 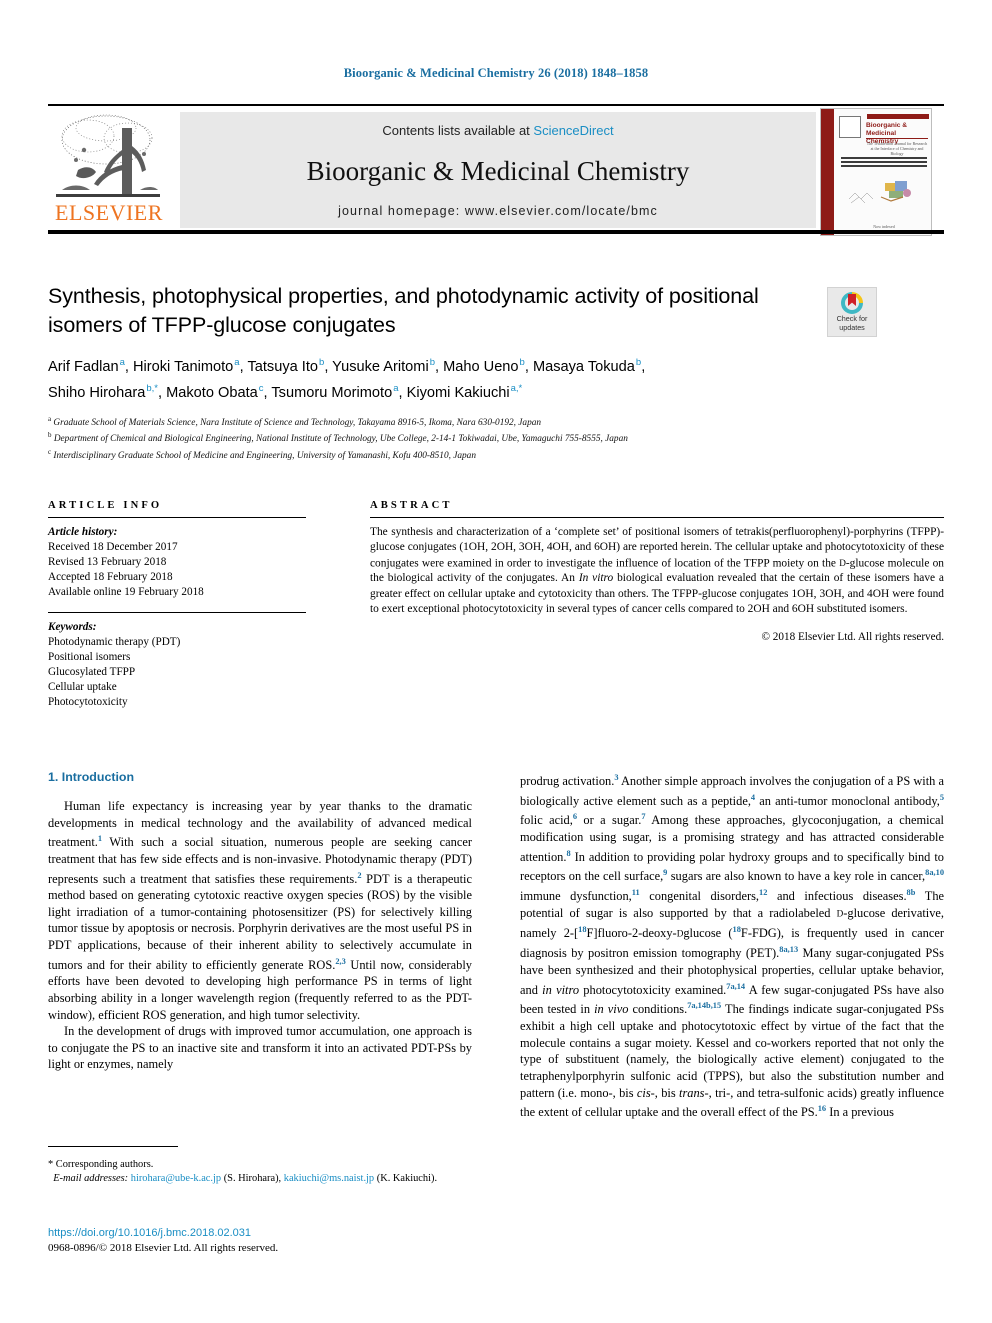 What do you see at coordinates (113, 547) in the screenshot?
I see `history-received: Received 18 December 2017` at bounding box center [113, 547].